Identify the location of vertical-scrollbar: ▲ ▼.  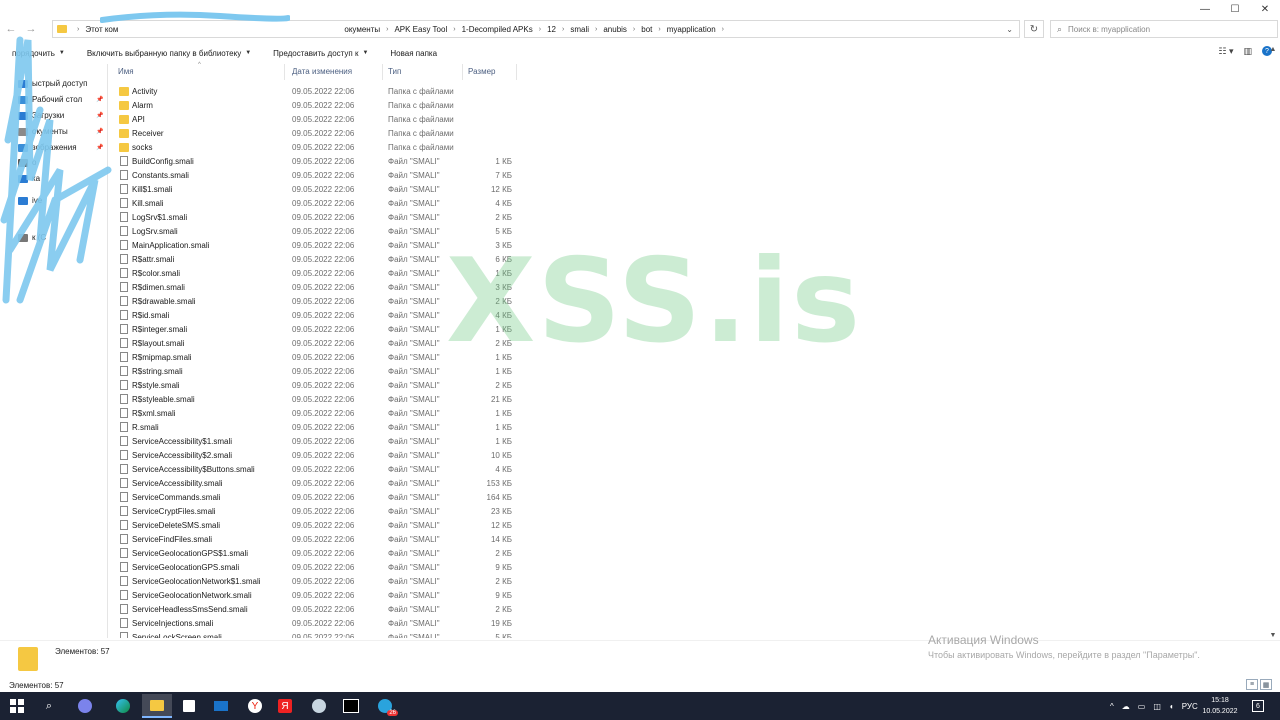
(1273, 342).